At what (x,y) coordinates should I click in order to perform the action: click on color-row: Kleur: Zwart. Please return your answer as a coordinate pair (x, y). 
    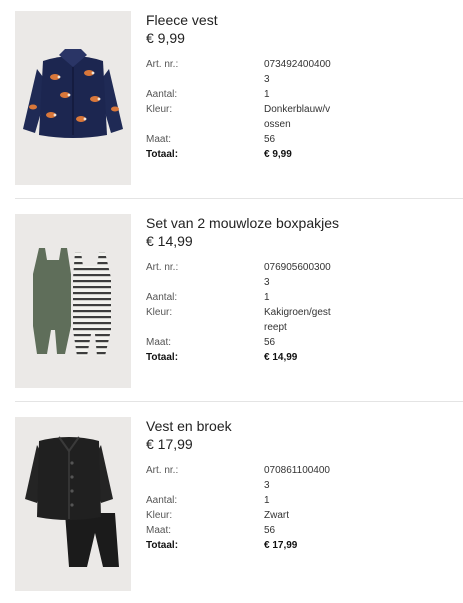
    Looking at the image, I should click on (296, 515).